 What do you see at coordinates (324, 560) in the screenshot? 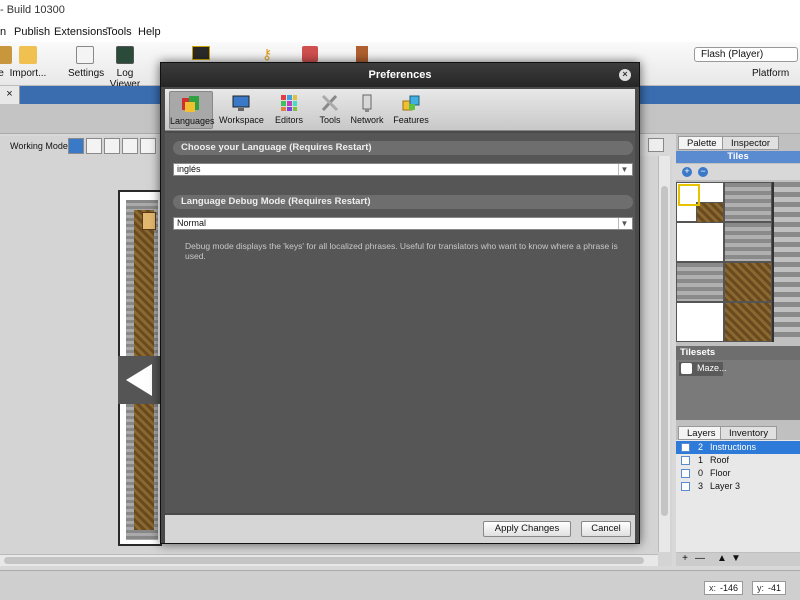
I see `horizontal-scroll-thumb` at bounding box center [324, 560].